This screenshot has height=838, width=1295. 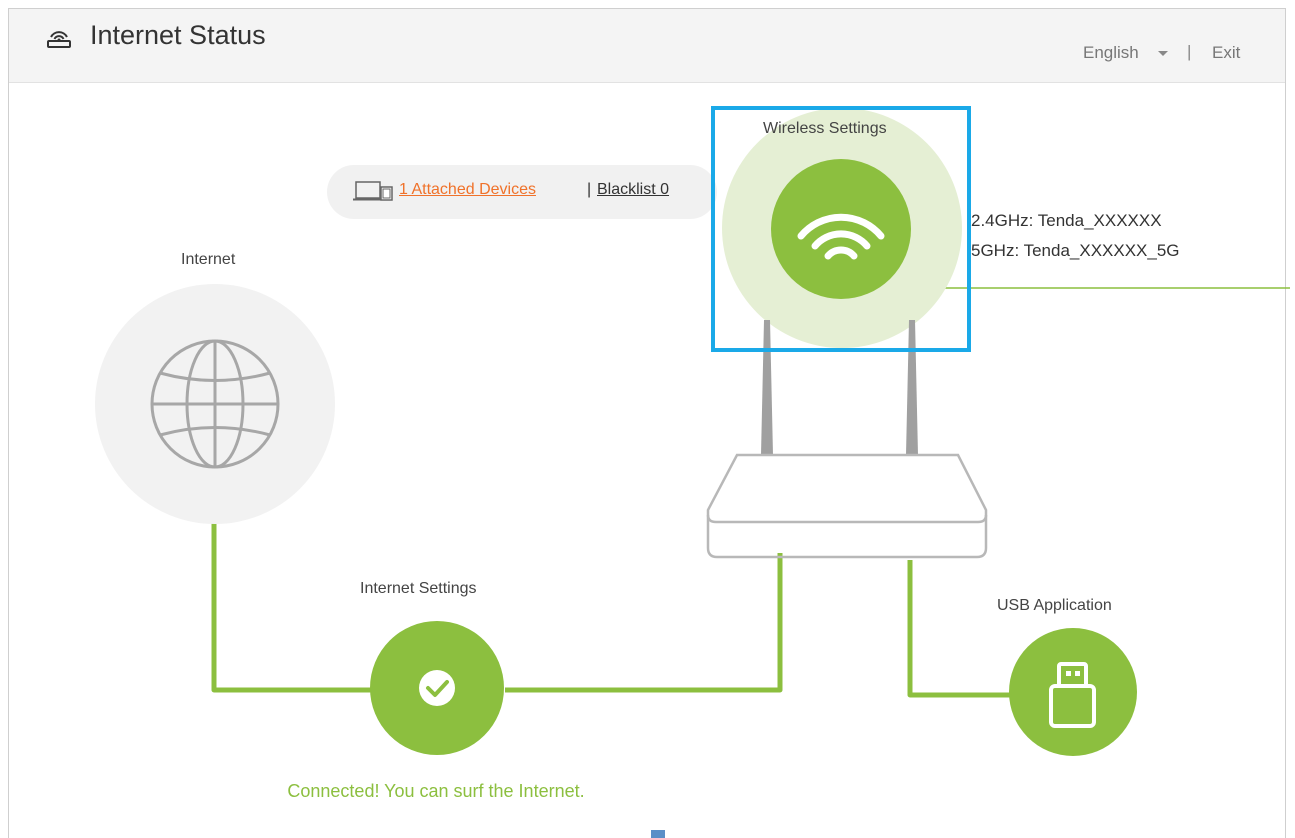 What do you see at coordinates (847, 506) in the screenshot?
I see `router-illustration` at bounding box center [847, 506].